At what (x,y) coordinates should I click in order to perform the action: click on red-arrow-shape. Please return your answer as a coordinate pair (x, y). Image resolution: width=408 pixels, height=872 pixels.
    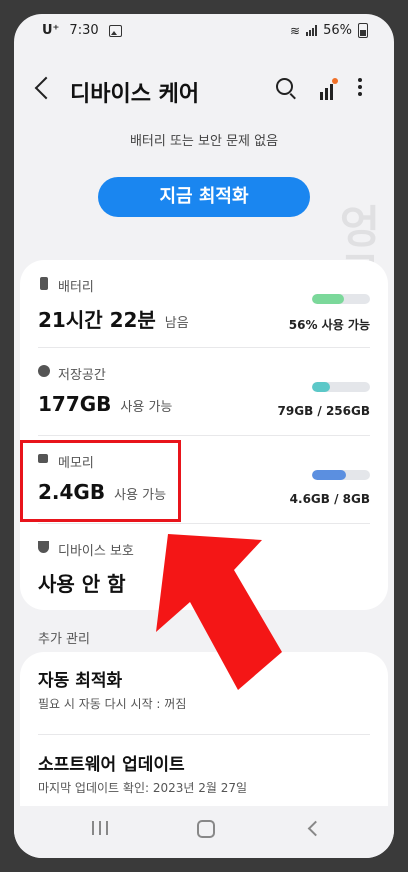
    Looking at the image, I should click on (219, 612).